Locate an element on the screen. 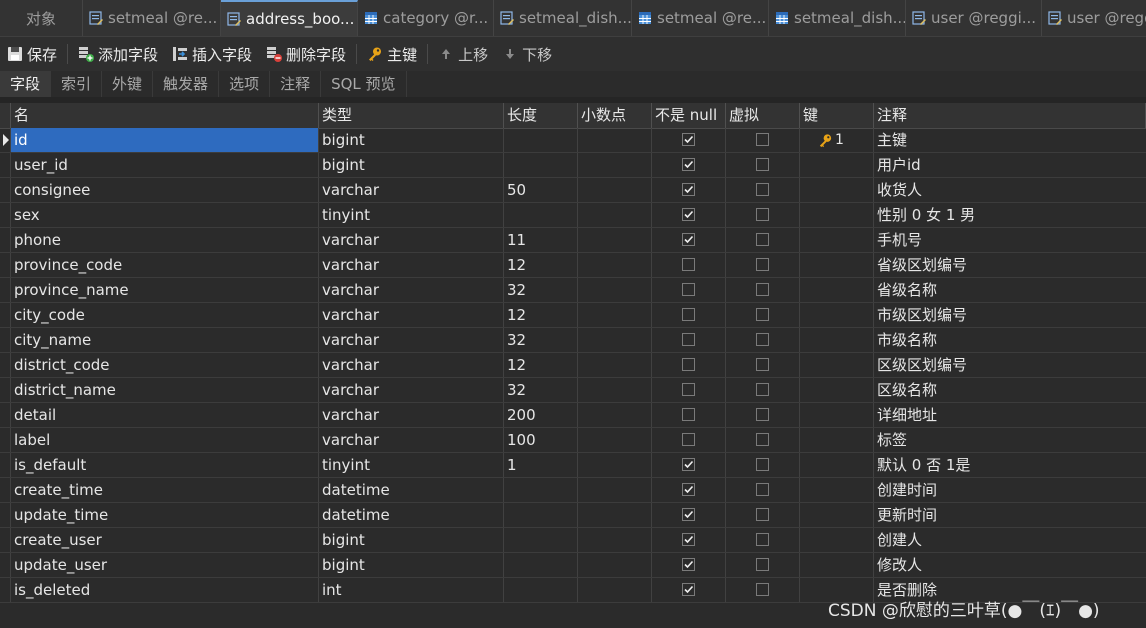 The height and width of the screenshot is (628, 1146). insert-field-button: 插入字段 is located at coordinates (212, 54).